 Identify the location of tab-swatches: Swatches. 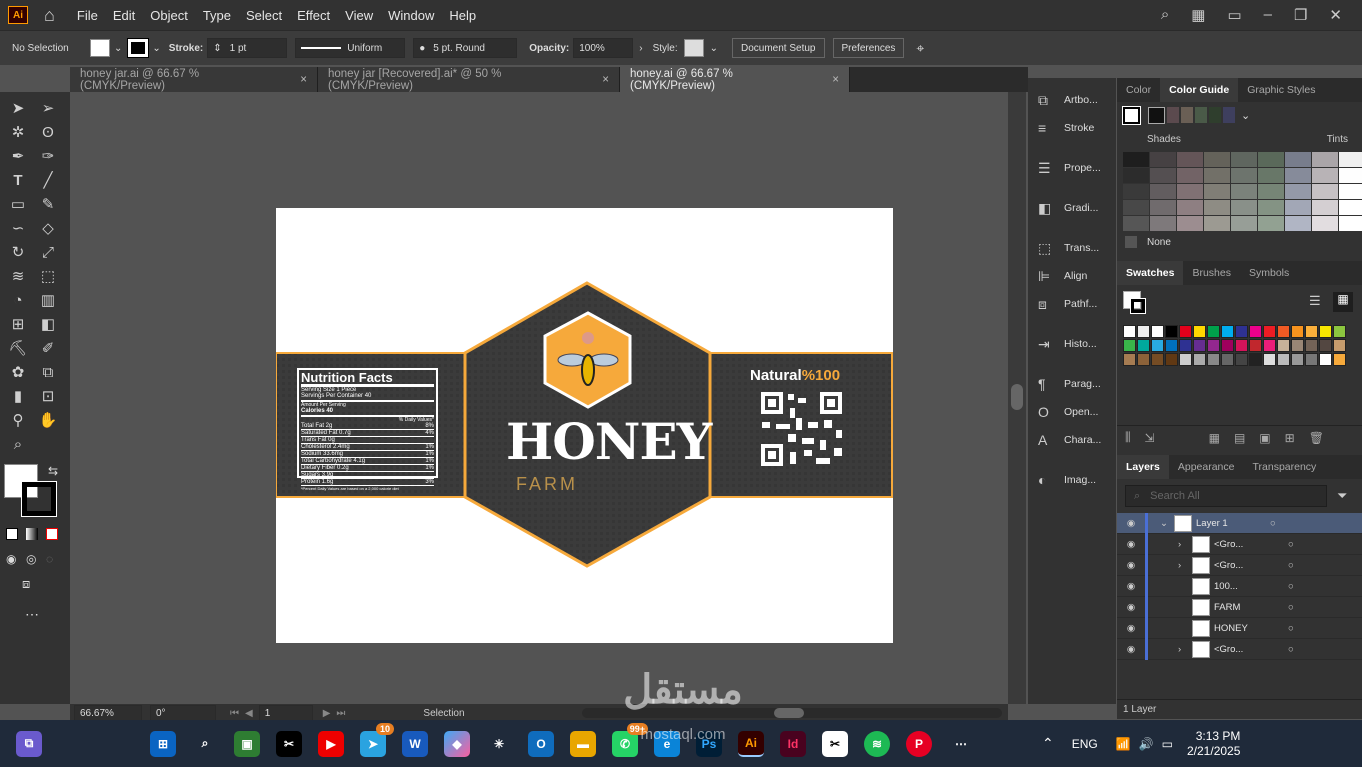
(1150, 273).